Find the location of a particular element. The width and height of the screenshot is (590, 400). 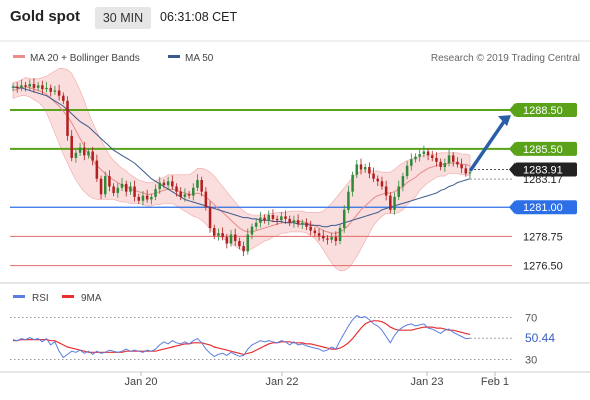

forecast-arrow is located at coordinates (490, 143).